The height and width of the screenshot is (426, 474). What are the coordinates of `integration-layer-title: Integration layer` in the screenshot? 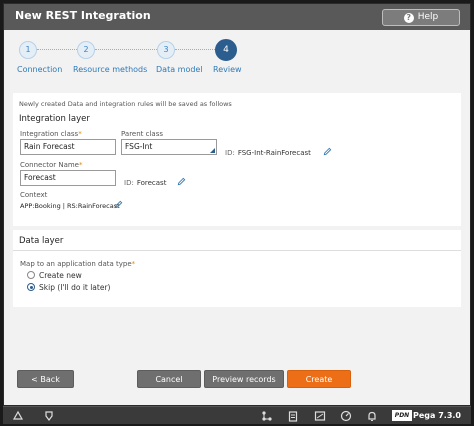 It's located at (54, 119).